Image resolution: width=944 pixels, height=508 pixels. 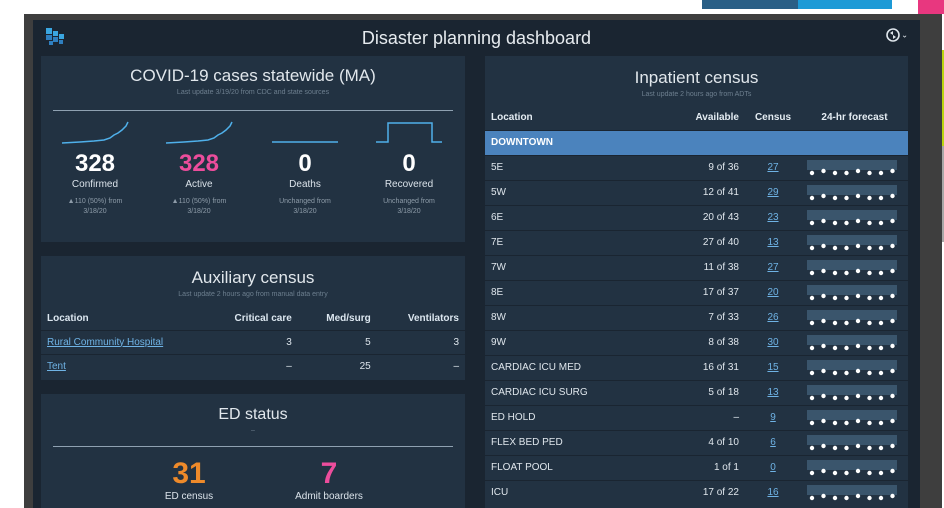 What do you see at coordinates (773, 118) in the screenshot?
I see `inp-col-census: Census` at bounding box center [773, 118].